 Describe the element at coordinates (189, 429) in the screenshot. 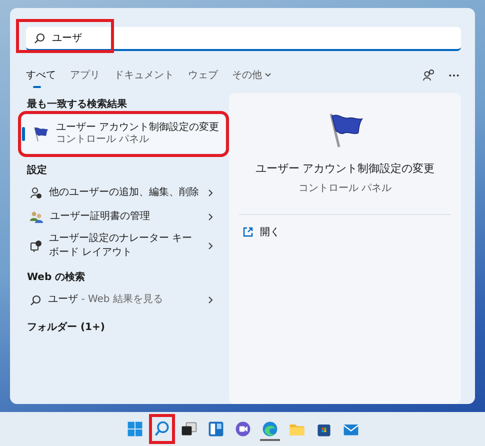

I see `task-view-icon` at that location.